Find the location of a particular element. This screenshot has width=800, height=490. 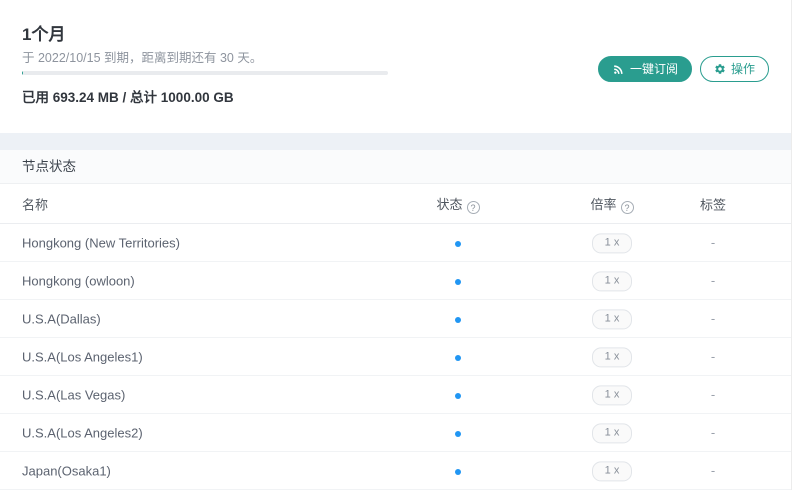

table-row: U.S.A(Los Angeles1) 1 x - is located at coordinates (395, 357).